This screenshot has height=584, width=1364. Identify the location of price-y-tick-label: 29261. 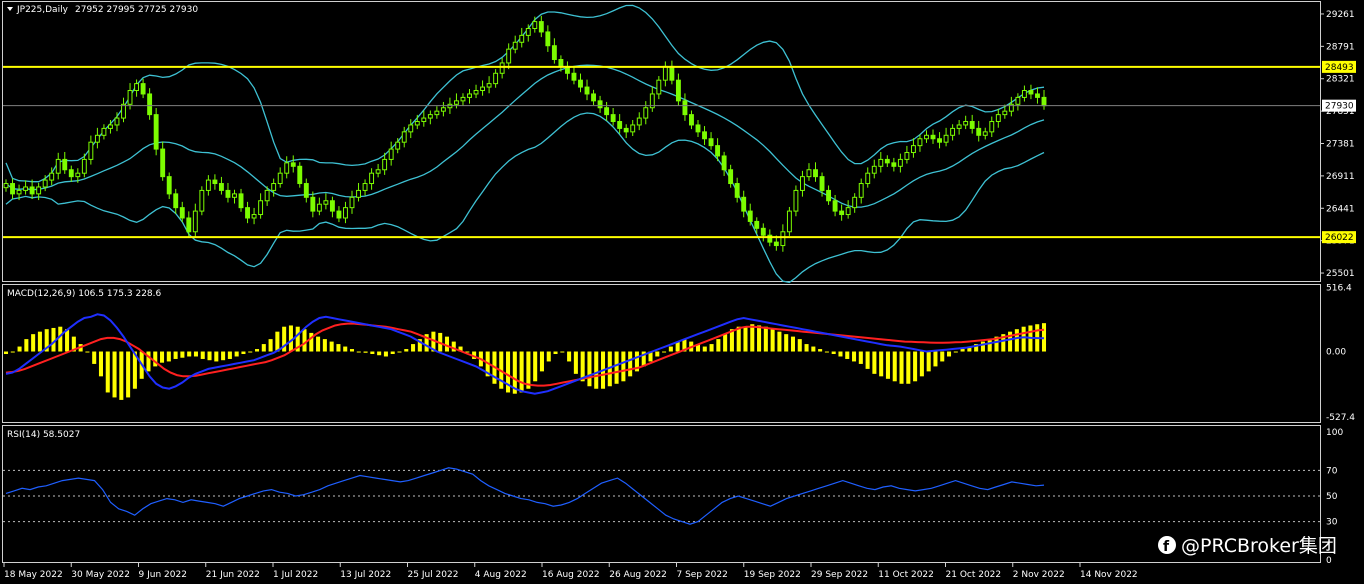
(1340, 15).